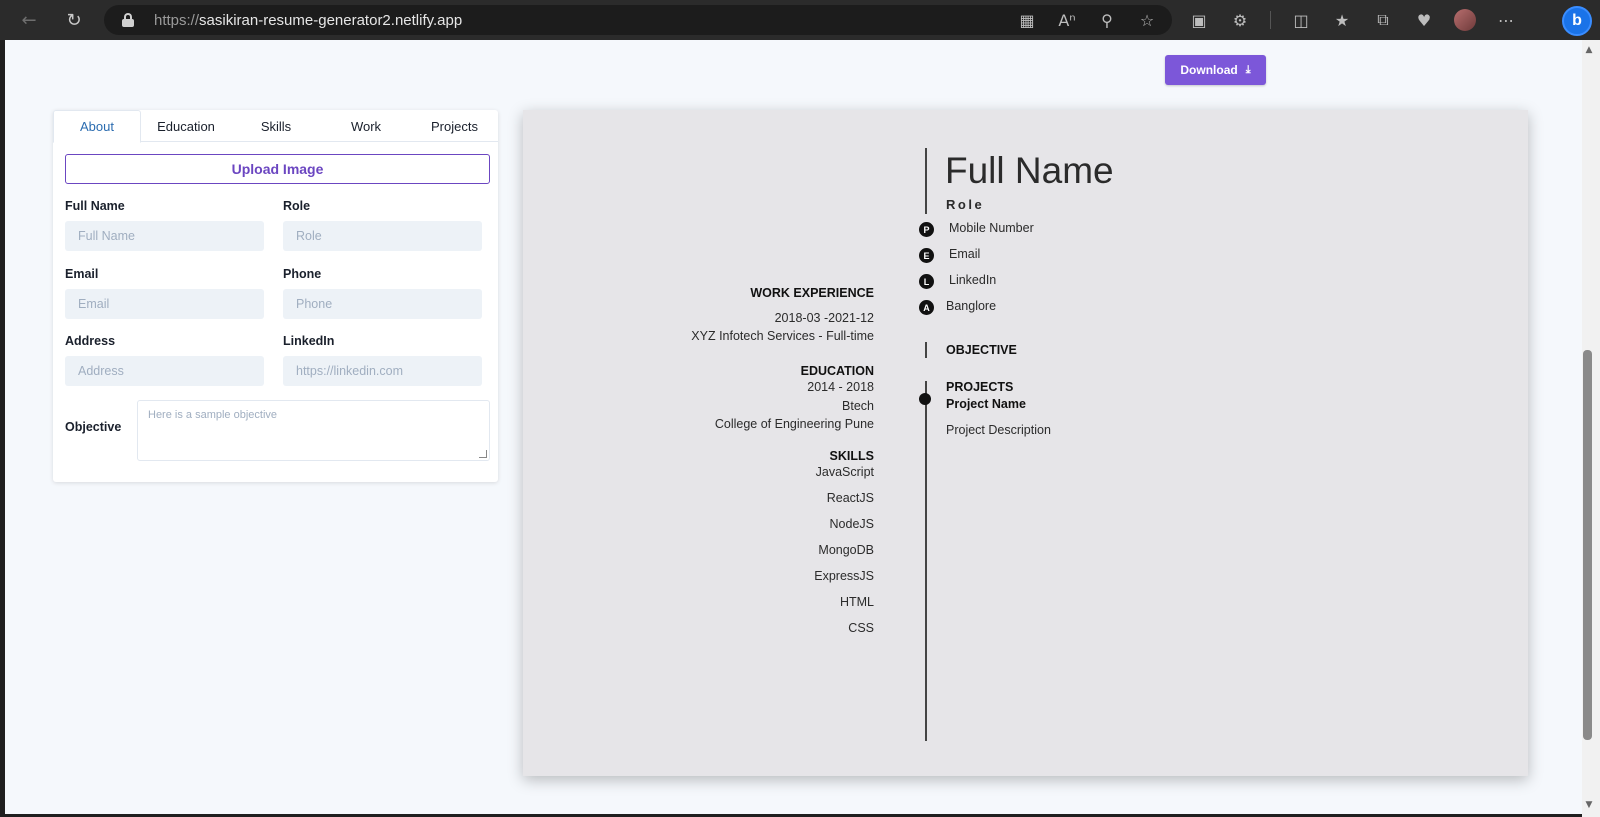 Image resolution: width=1600 pixels, height=817 pixels. Describe the element at coordinates (851, 524) in the screenshot. I see `skill-item: NodeJS` at that location.